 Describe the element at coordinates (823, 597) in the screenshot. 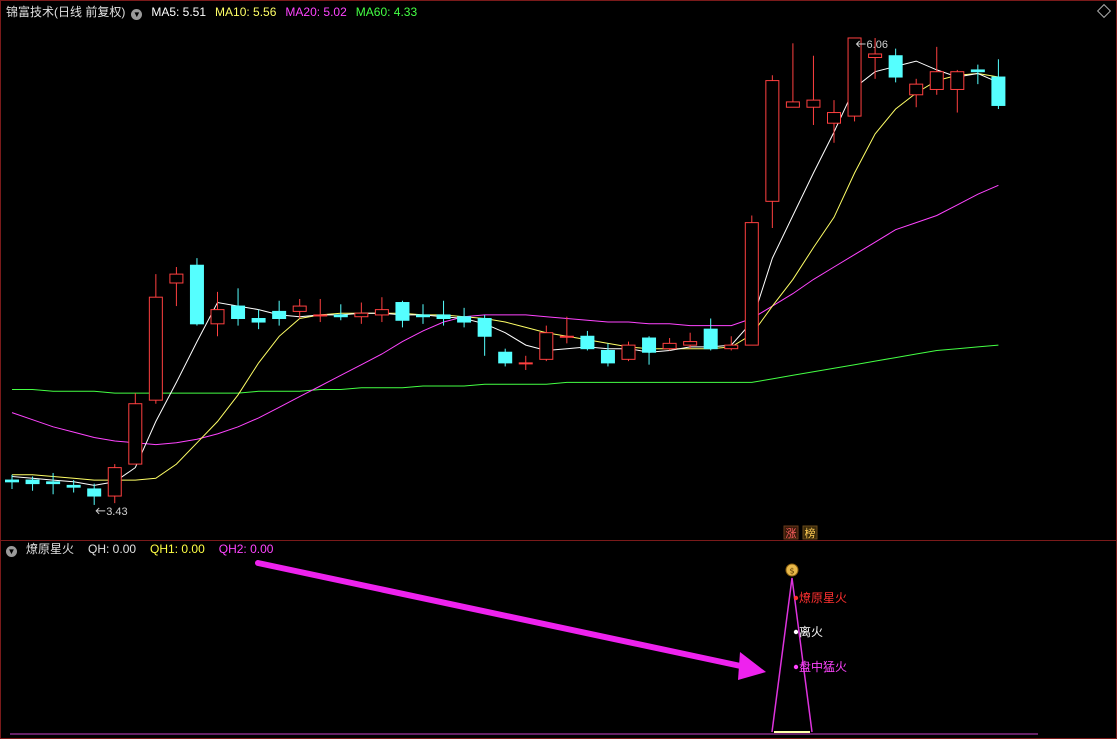

I see `signal-label-liaoyuan: 燎原星火` at that location.